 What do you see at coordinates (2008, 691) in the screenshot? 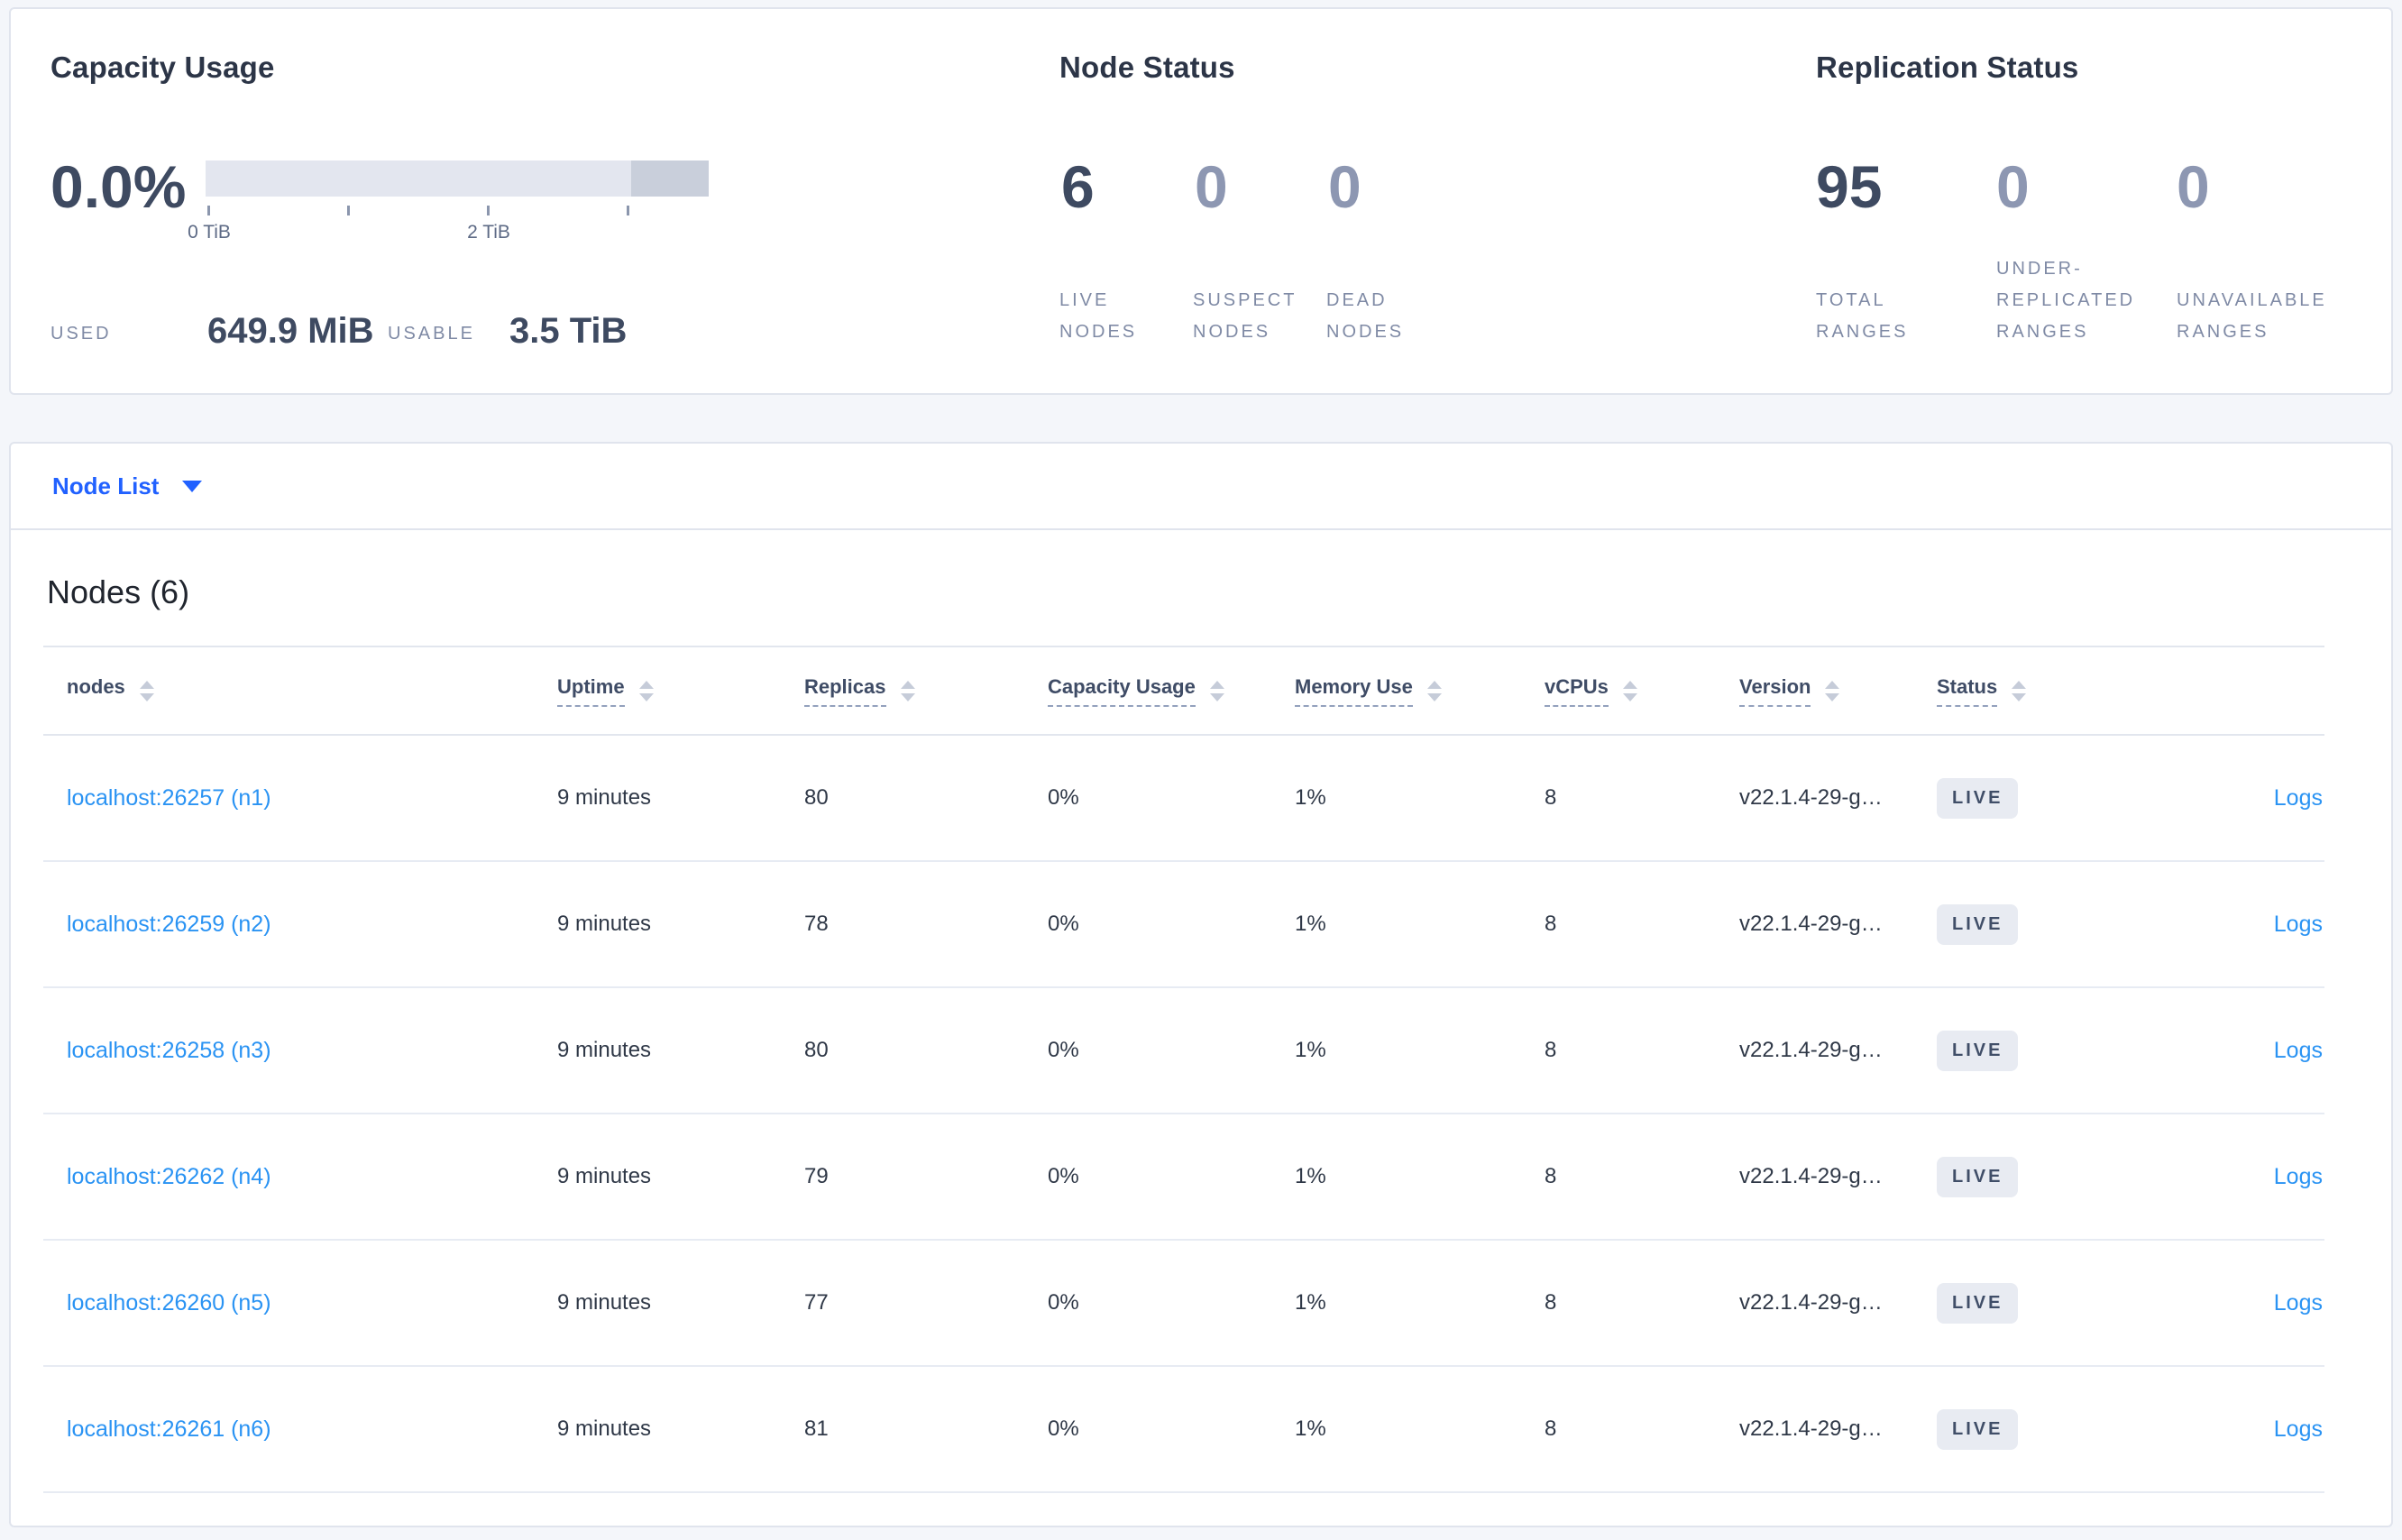
I see `column-header-status: Status` at bounding box center [2008, 691].